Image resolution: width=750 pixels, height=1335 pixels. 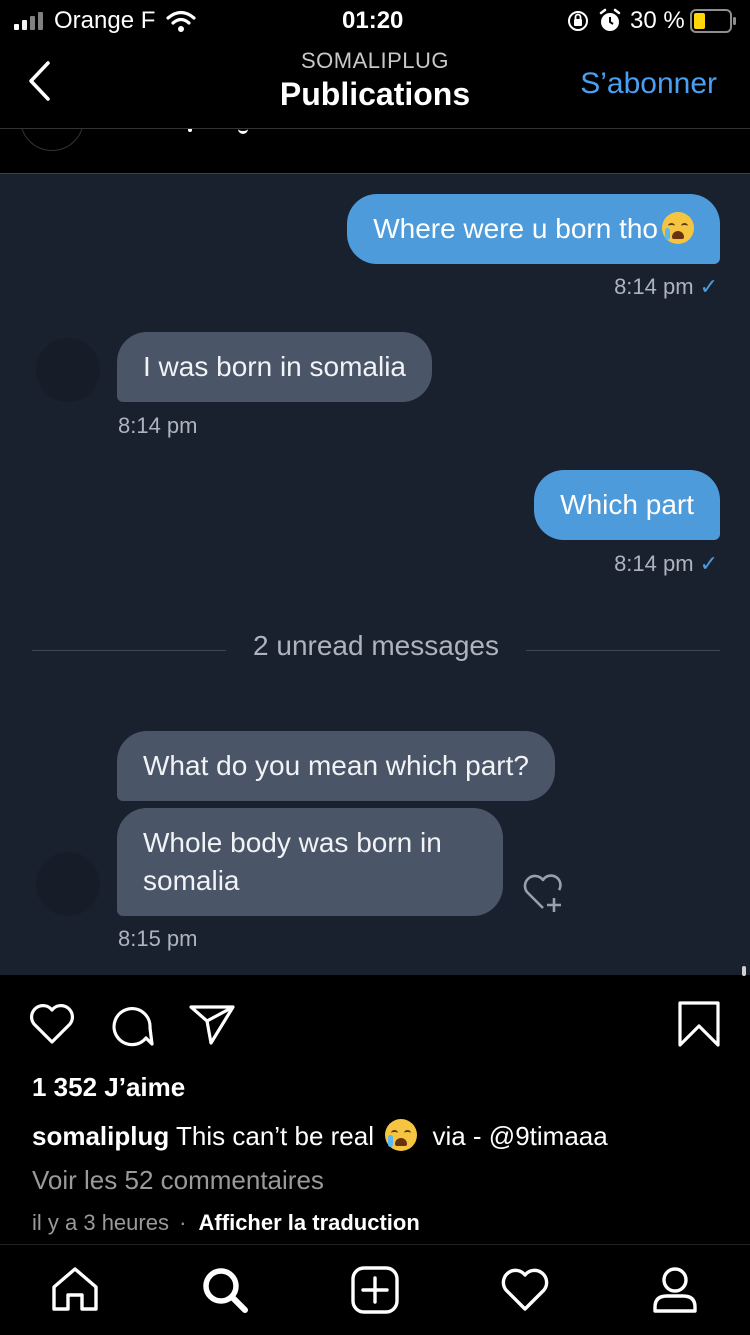 What do you see at coordinates (519, 1136) in the screenshot?
I see `caption-suffix: via - @9timaaa` at bounding box center [519, 1136].